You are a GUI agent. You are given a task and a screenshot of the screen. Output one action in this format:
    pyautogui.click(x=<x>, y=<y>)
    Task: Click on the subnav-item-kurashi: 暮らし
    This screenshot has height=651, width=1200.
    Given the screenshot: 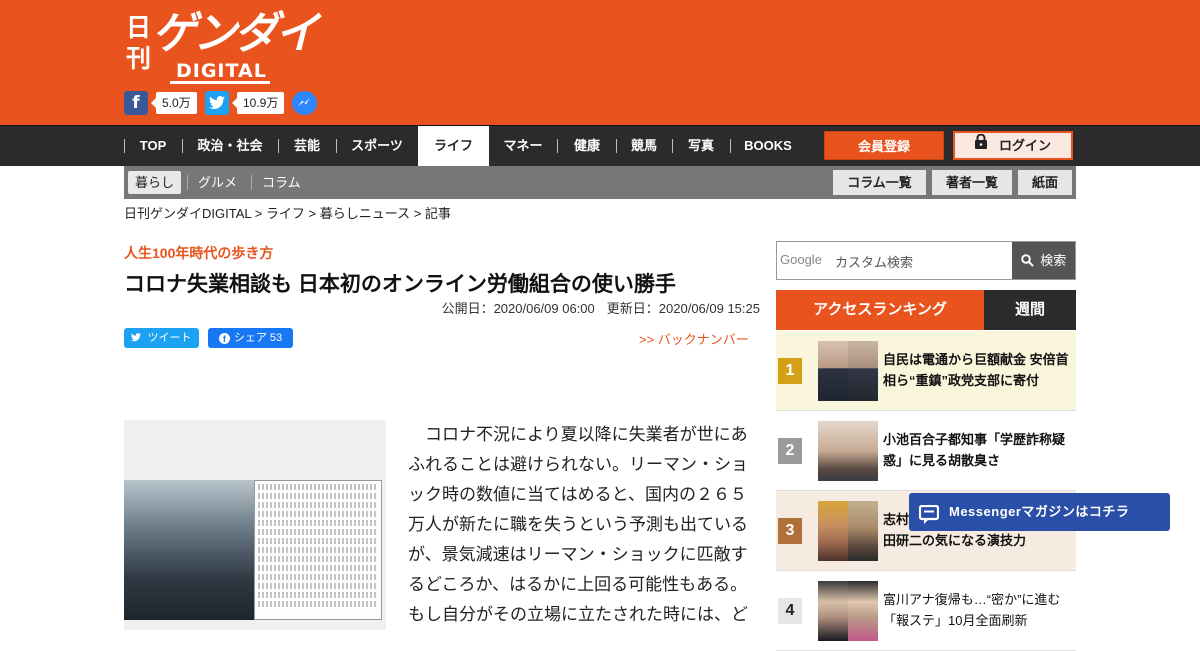 What is the action you would take?
    pyautogui.click(x=155, y=182)
    